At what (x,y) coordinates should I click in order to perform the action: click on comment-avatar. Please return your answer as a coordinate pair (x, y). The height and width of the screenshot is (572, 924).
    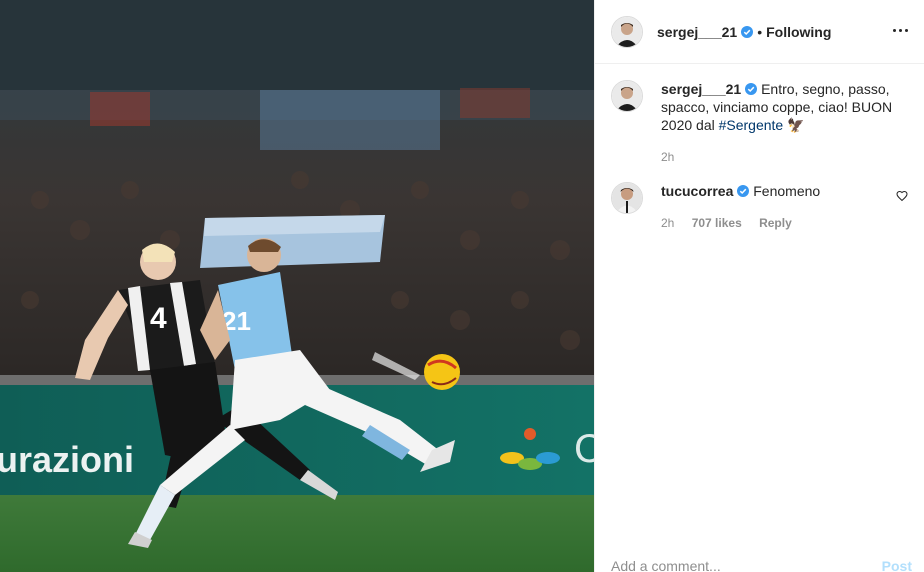
    Looking at the image, I should click on (627, 198).